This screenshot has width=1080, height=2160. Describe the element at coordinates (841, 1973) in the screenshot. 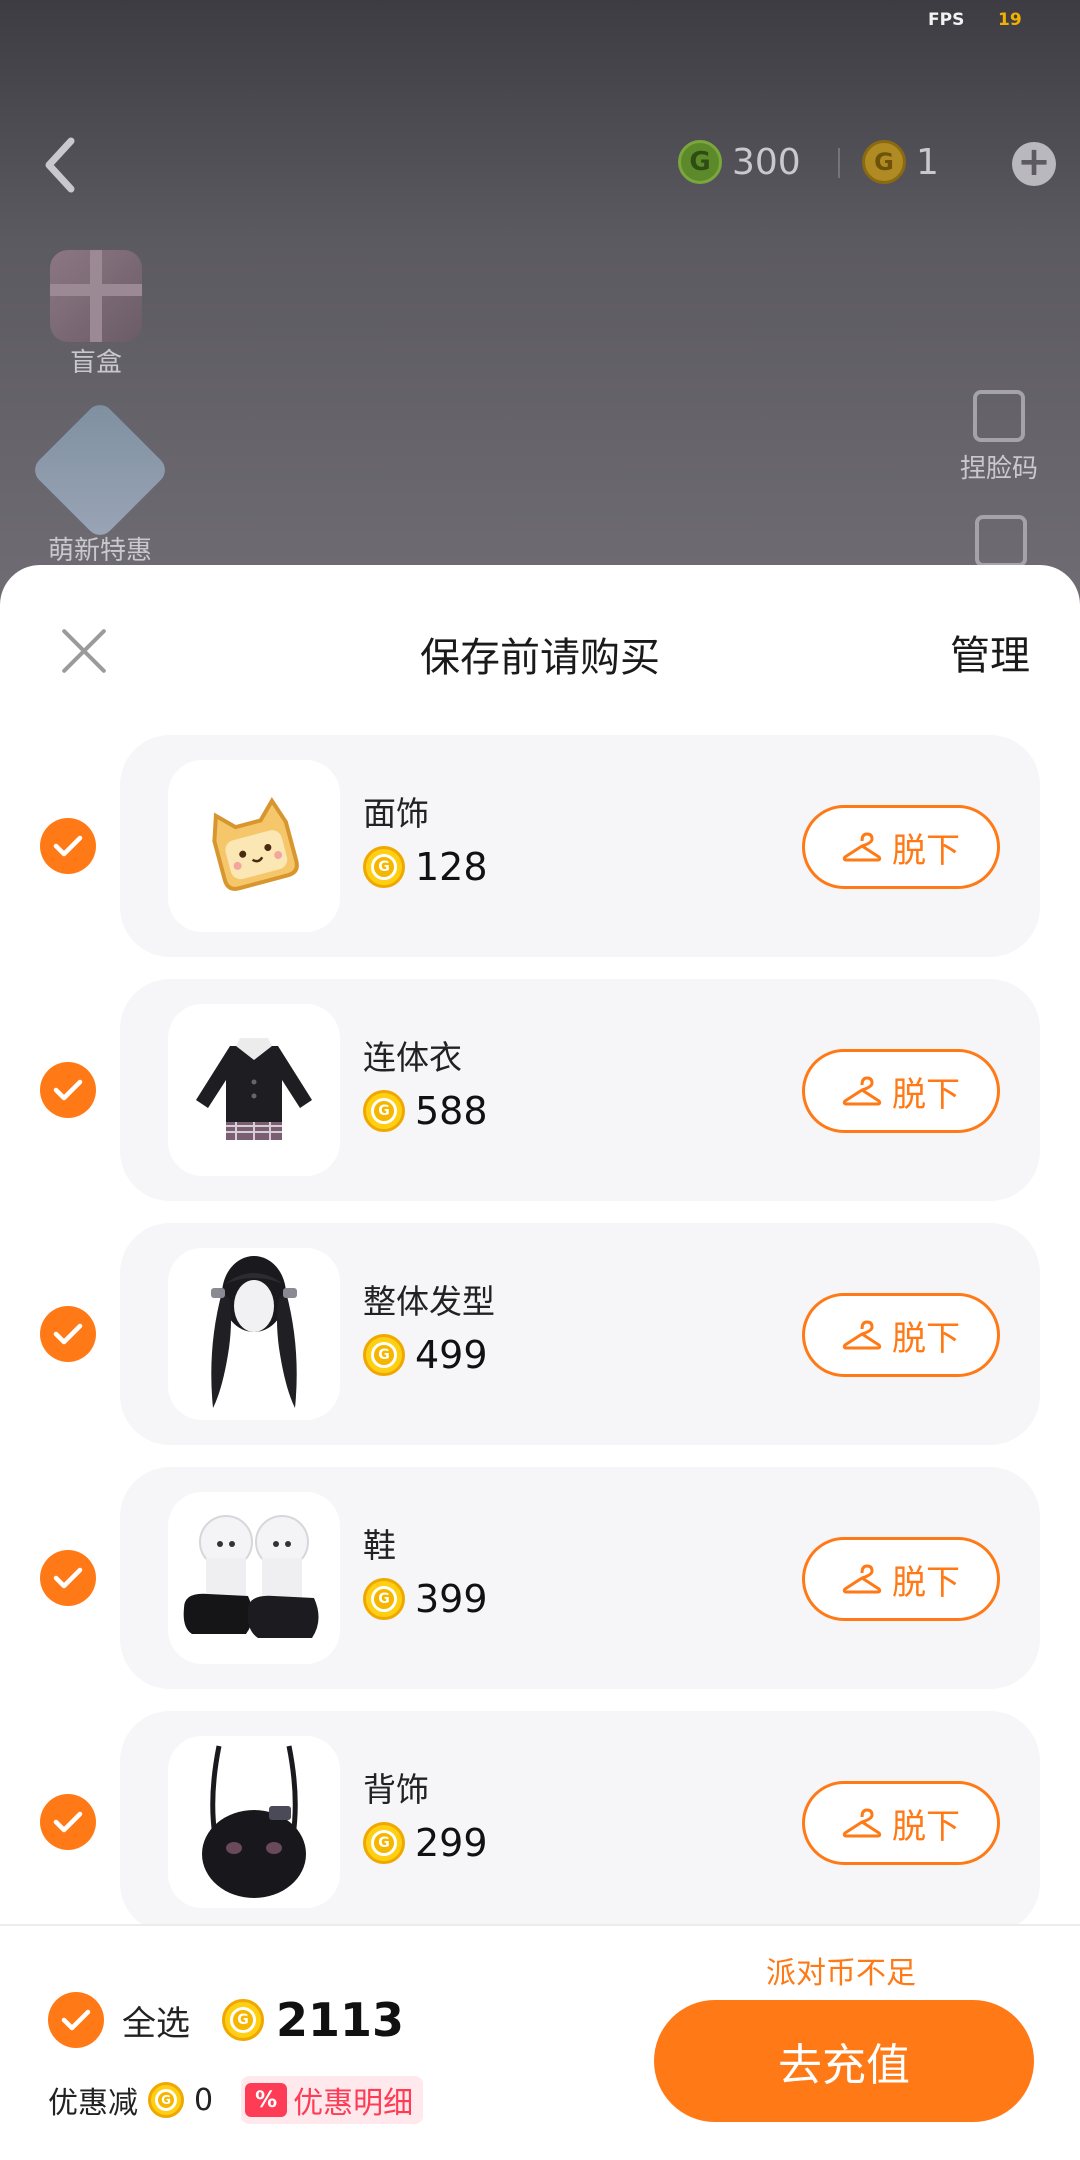

I see `insufficient-balance-warning: 派对币不足` at that location.